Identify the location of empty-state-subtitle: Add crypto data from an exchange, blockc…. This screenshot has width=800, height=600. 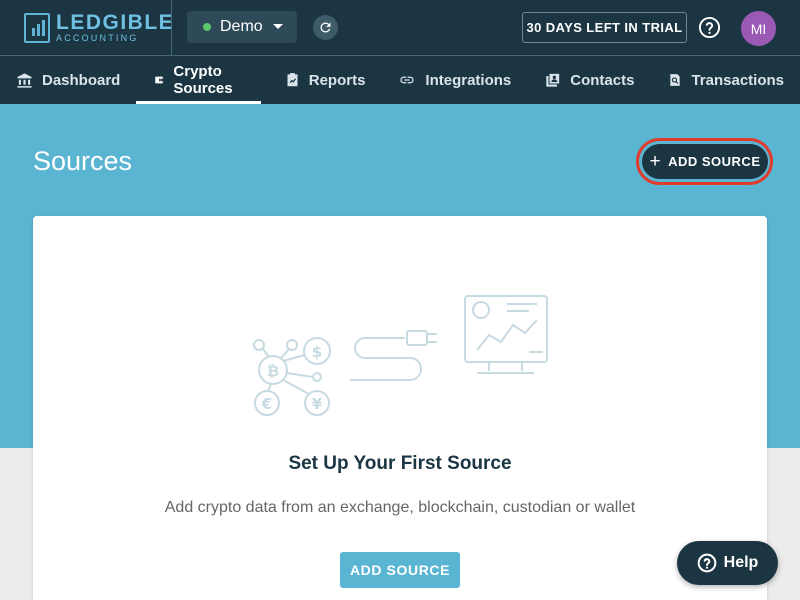
(400, 507).